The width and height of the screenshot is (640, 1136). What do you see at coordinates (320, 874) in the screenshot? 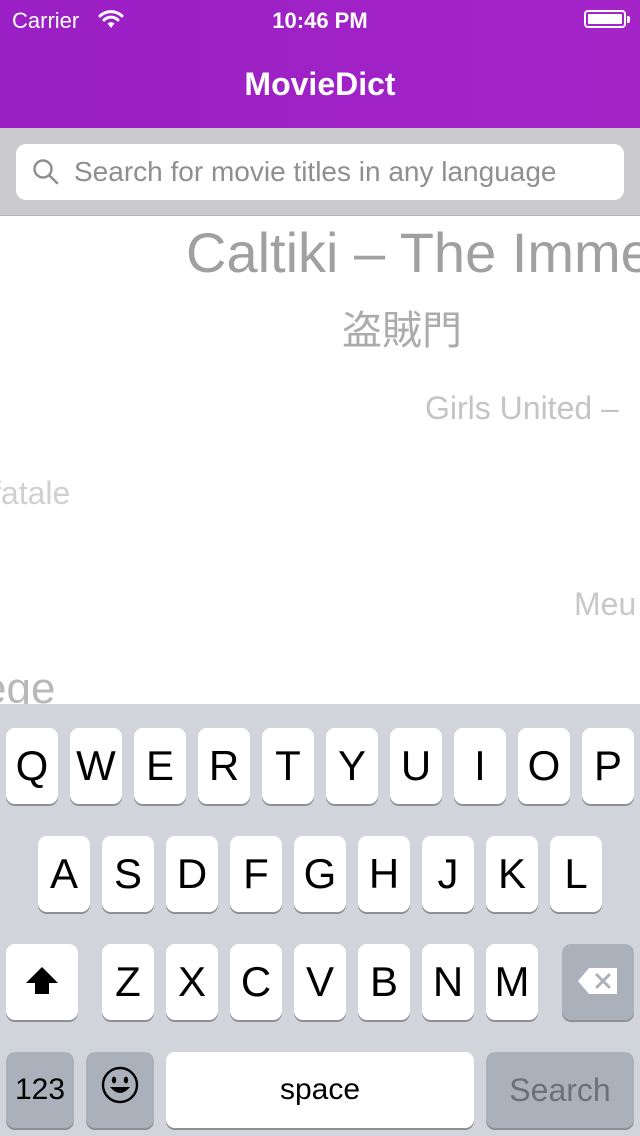
I see `key-g: G` at bounding box center [320, 874].